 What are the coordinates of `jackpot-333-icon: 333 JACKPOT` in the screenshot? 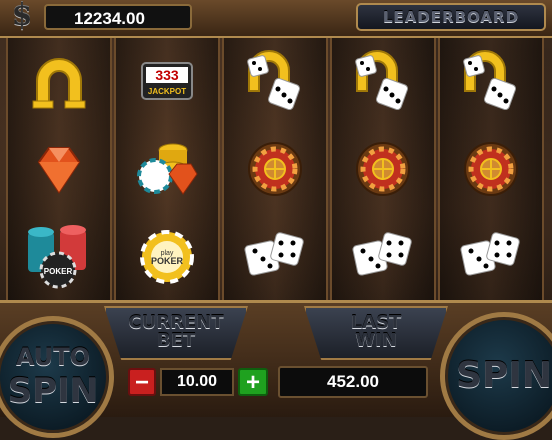 It's located at (167, 81).